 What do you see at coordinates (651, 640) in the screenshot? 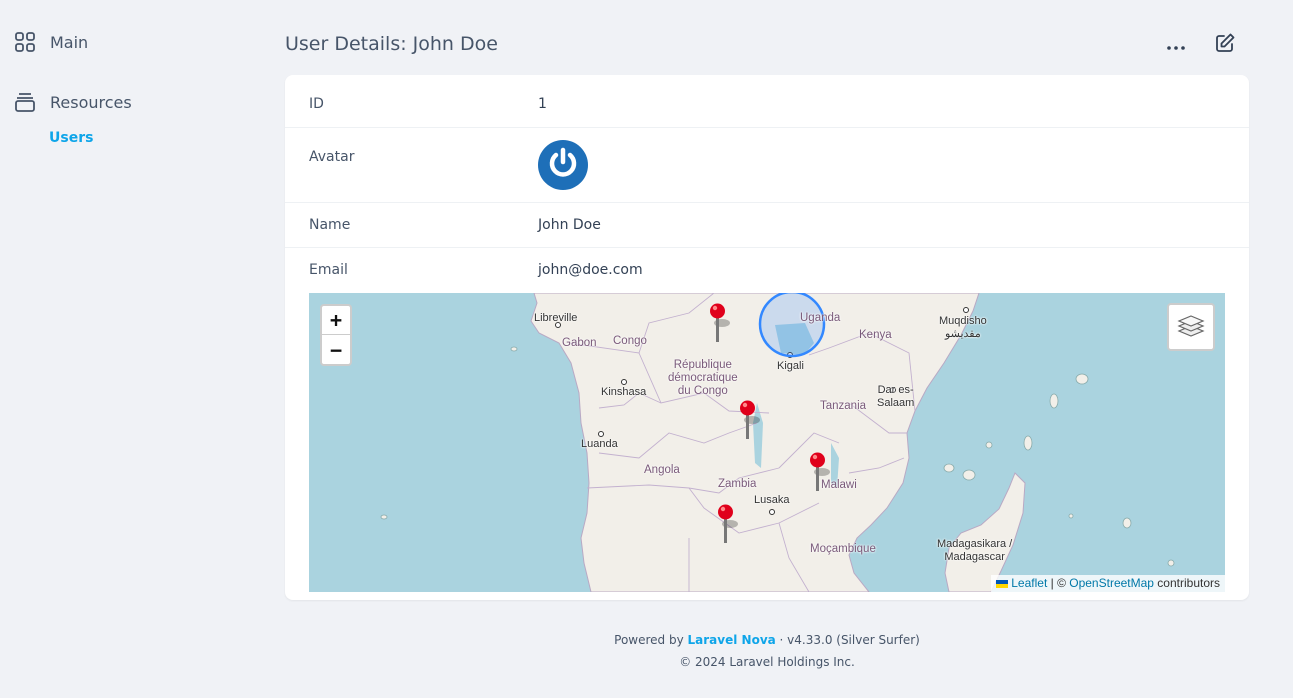
I see `footer-text: Powered by` at bounding box center [651, 640].